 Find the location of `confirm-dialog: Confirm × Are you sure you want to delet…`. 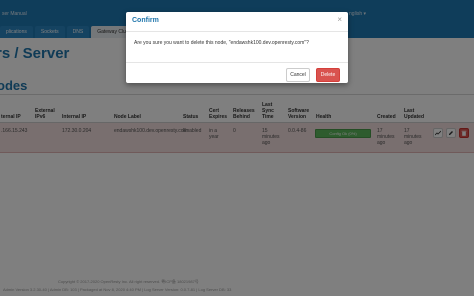

confirm-dialog: Confirm × Are you sure you want to delet… is located at coordinates (237, 47).